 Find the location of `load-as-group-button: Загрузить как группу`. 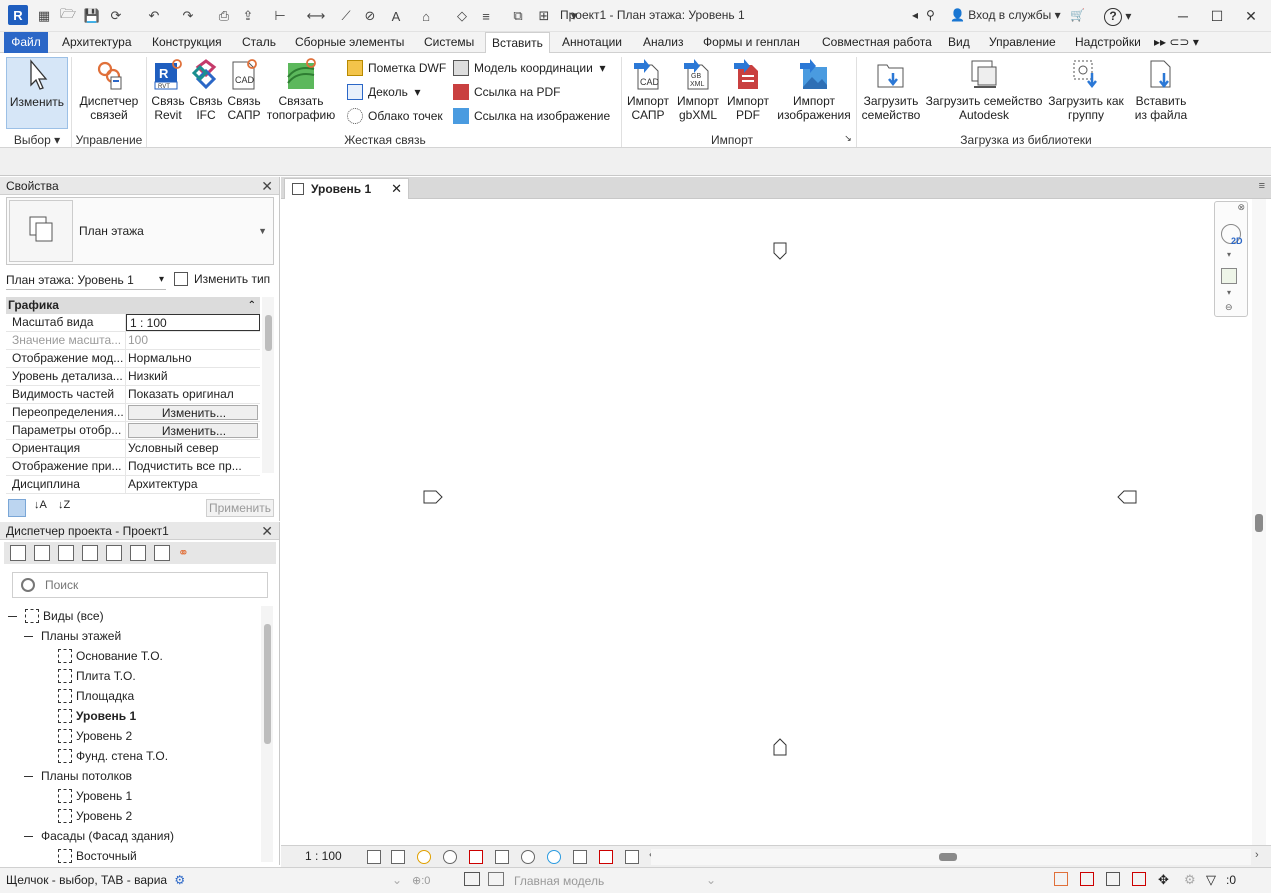

load-as-group-button: Загрузить как группу is located at coordinates (1086, 89).